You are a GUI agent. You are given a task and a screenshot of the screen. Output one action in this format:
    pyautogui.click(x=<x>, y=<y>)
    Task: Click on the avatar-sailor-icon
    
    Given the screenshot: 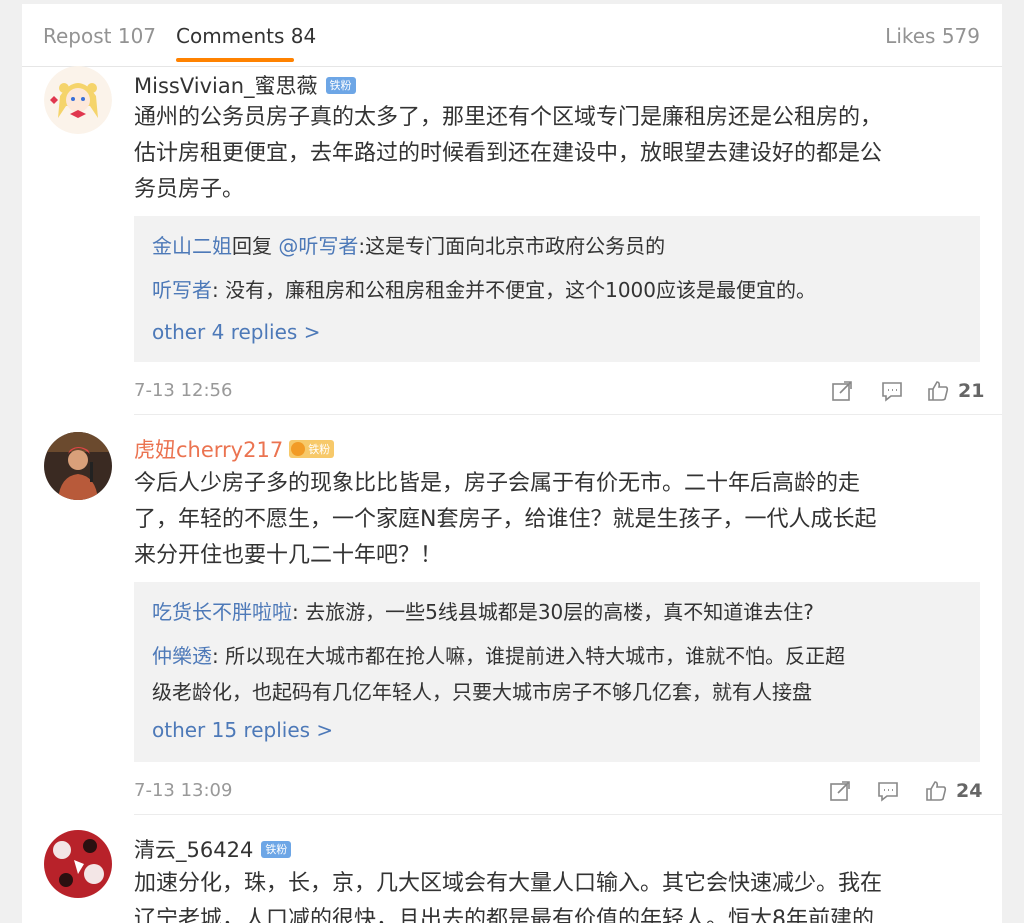 What is the action you would take?
    pyautogui.click(x=78, y=100)
    